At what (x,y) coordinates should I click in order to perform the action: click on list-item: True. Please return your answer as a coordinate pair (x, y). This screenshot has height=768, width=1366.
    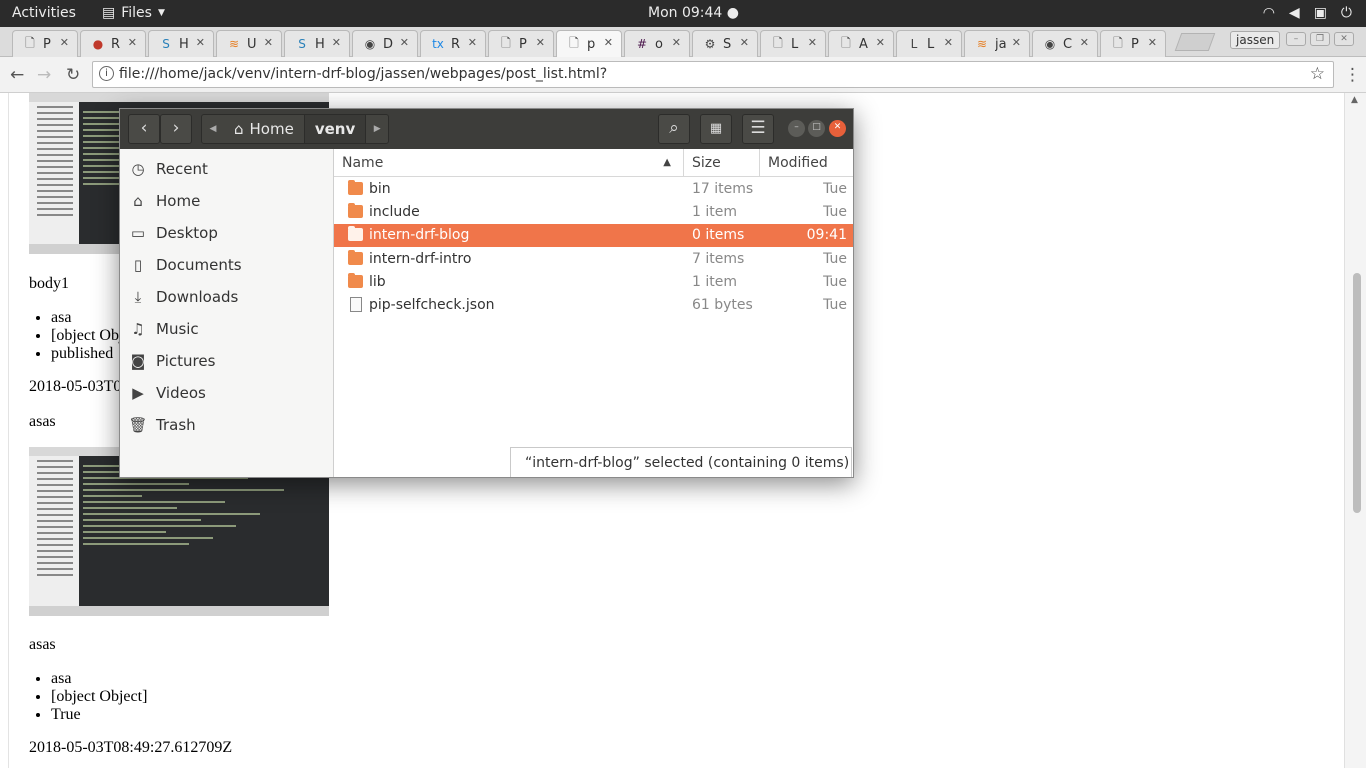
    Looking at the image, I should click on (99, 715).